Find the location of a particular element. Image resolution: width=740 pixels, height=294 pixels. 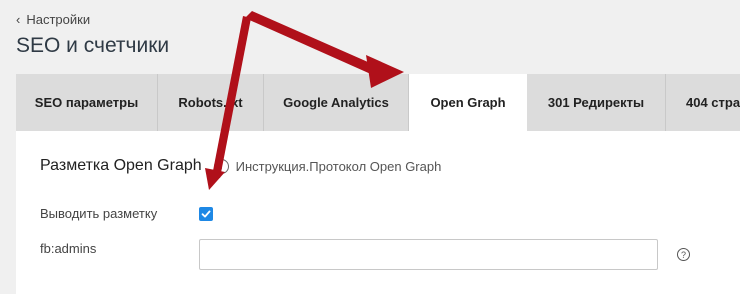

instruction-link: Инструкция.Протокол Open Graph is located at coordinates (339, 166).